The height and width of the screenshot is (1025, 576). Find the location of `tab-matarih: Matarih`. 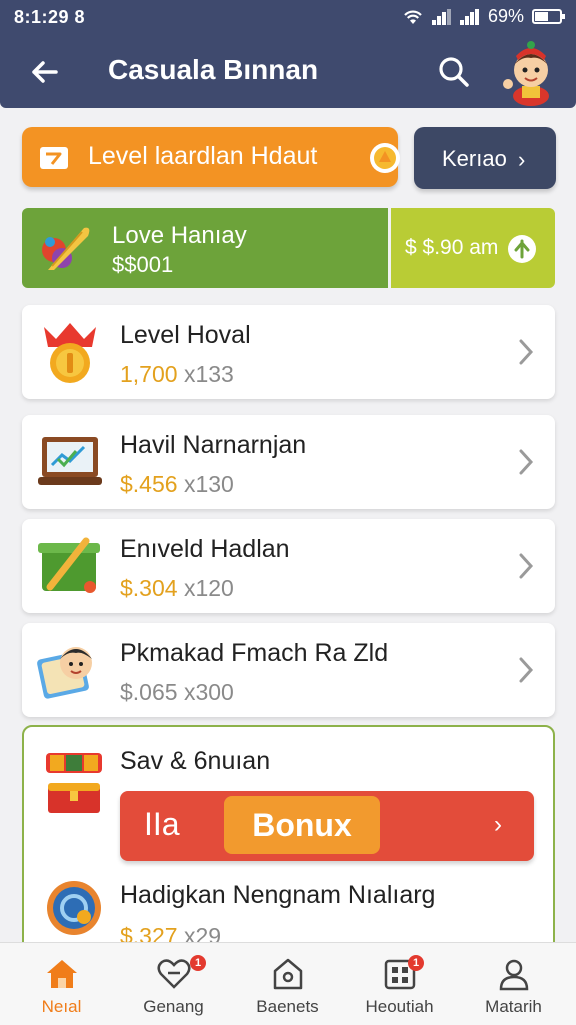

tab-matarih: Matarih is located at coordinates (513, 984).